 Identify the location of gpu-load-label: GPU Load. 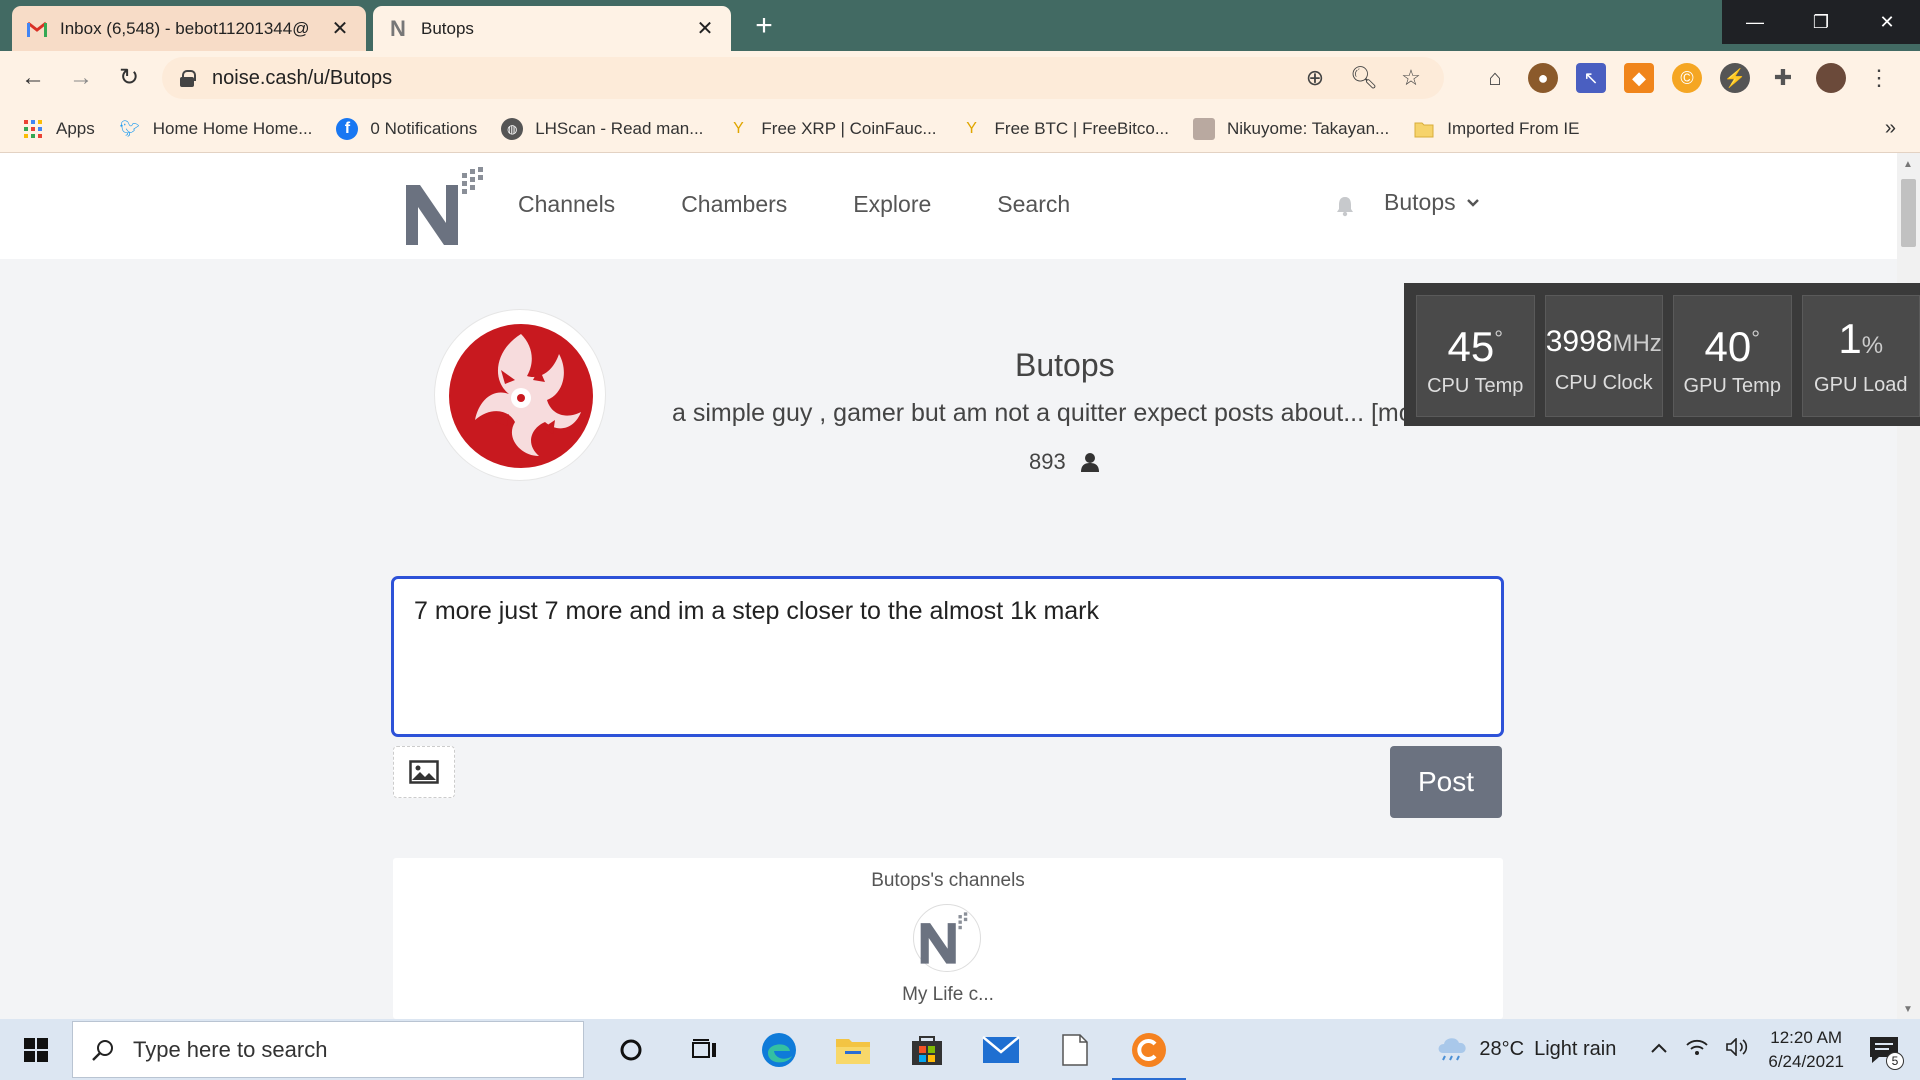
(1861, 385).